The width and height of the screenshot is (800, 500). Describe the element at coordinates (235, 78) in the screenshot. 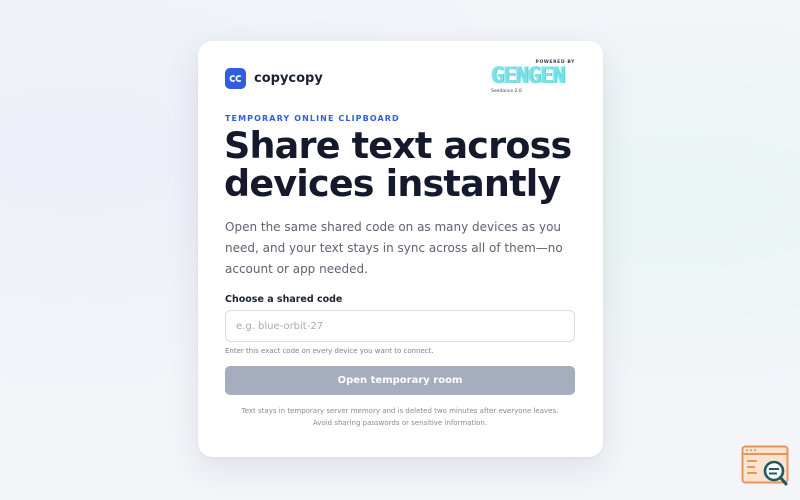

I see `copycopy-logo-icon` at that location.